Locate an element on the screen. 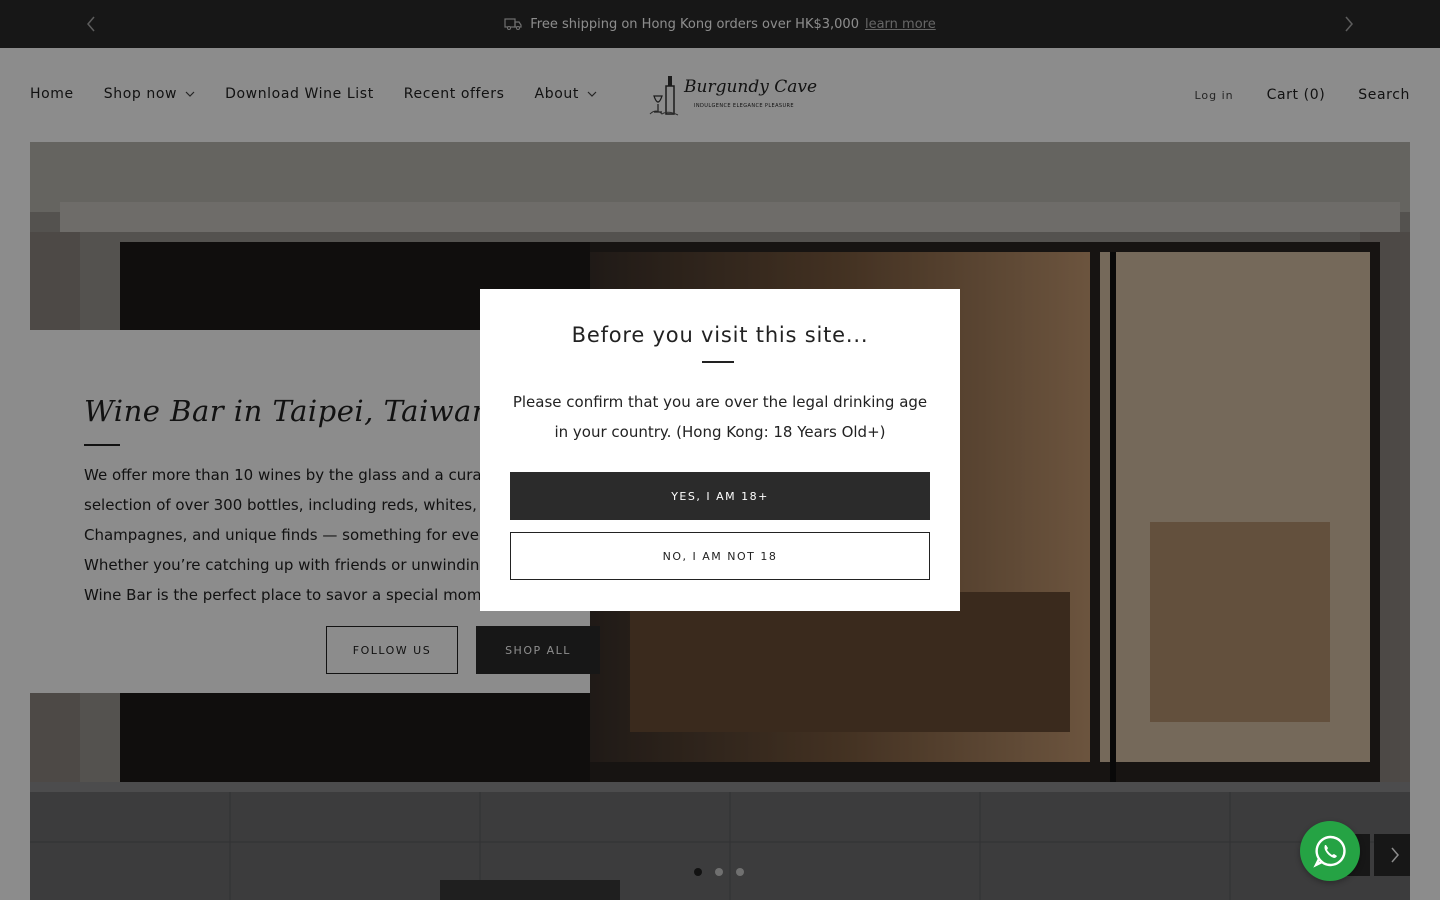  modal-divider is located at coordinates (718, 362).